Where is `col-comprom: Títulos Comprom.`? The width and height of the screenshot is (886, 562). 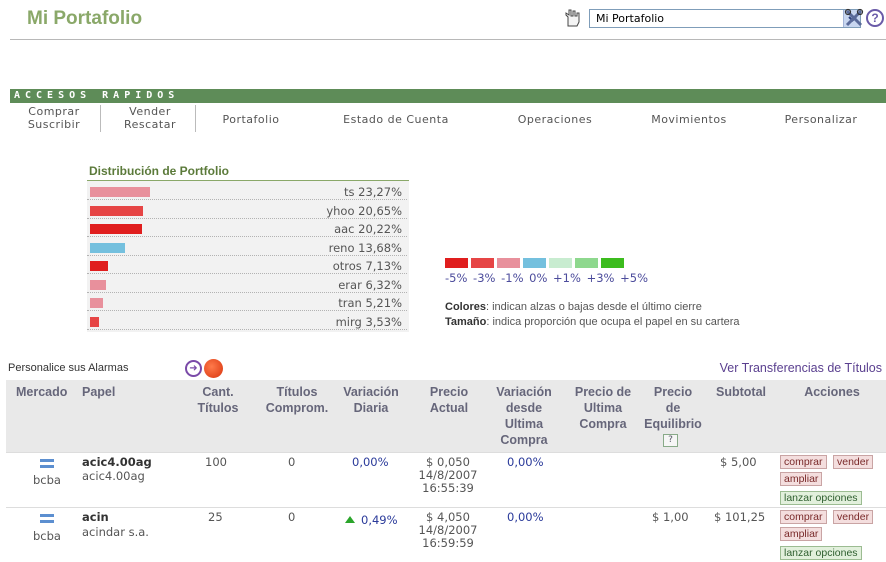 col-comprom: Títulos Comprom. is located at coordinates (297, 400).